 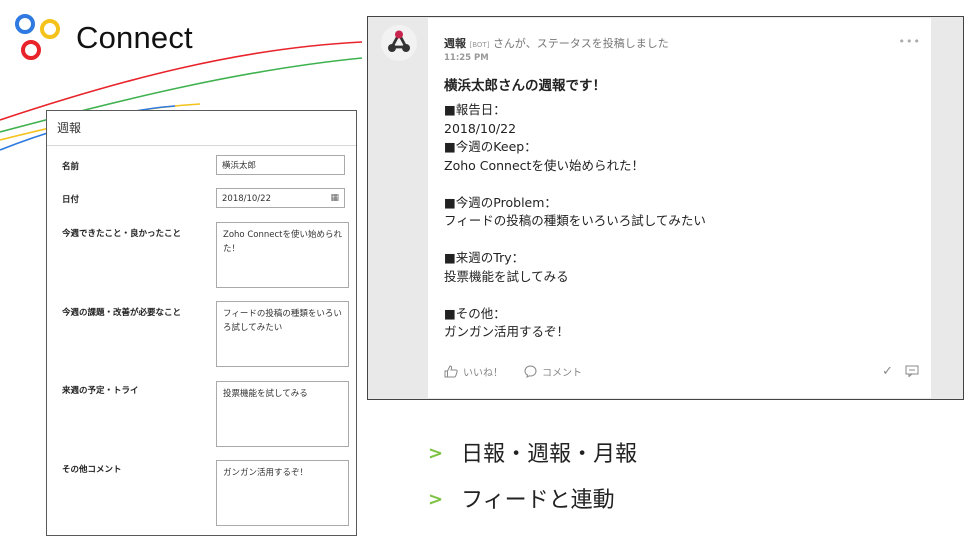 What do you see at coordinates (538, 500) in the screenshot?
I see `bullet-text: フィードと連動` at bounding box center [538, 500].